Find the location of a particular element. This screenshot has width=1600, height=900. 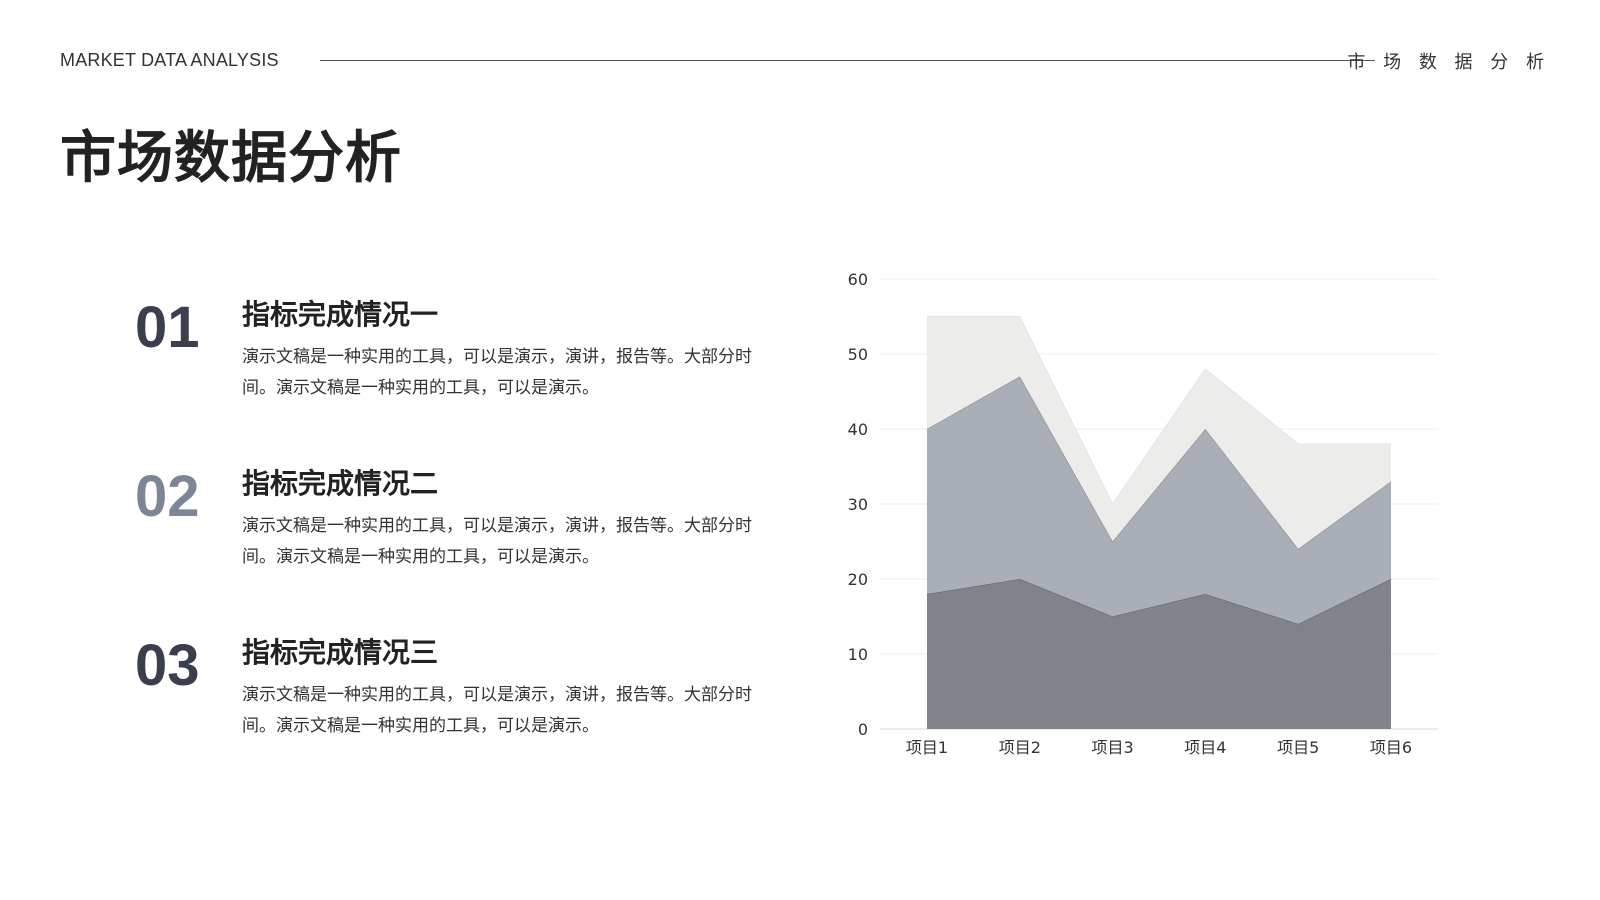

x-tick-label: 项目6 is located at coordinates (1391, 747).